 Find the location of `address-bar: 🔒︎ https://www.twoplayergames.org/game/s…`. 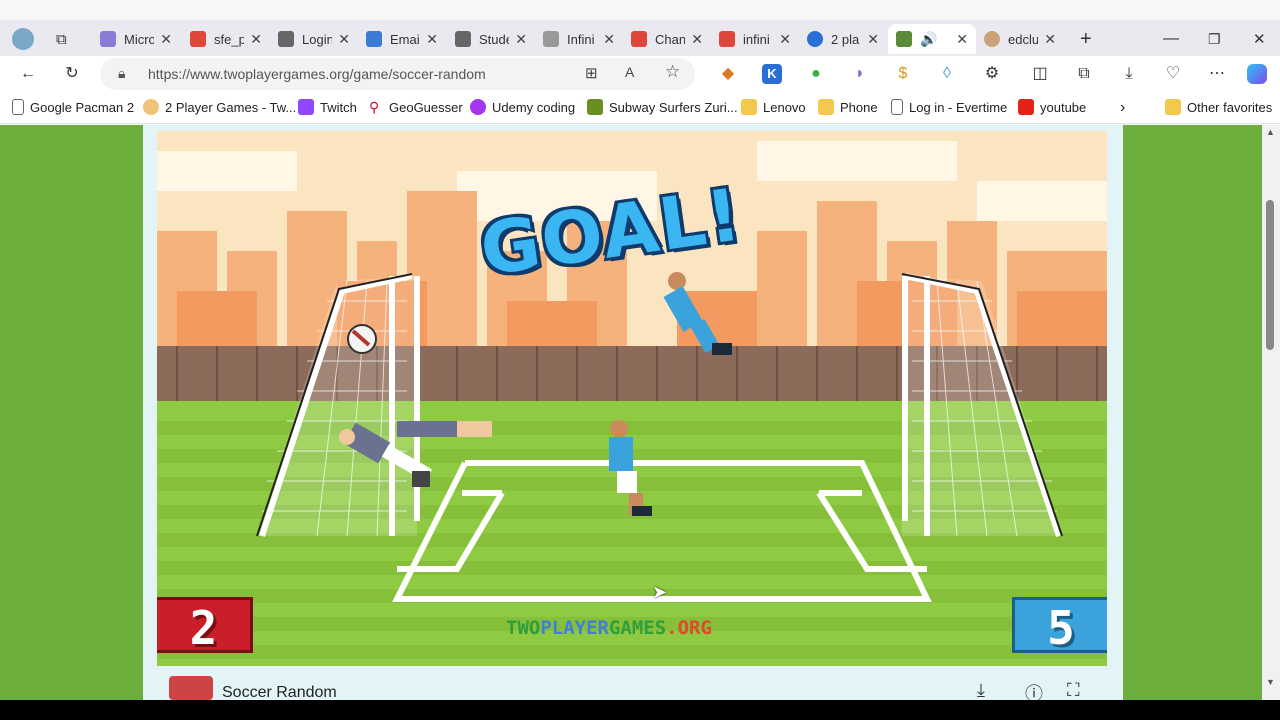

address-bar: 🔒︎ https://www.twoplayergames.org/game/s… is located at coordinates (397, 74).